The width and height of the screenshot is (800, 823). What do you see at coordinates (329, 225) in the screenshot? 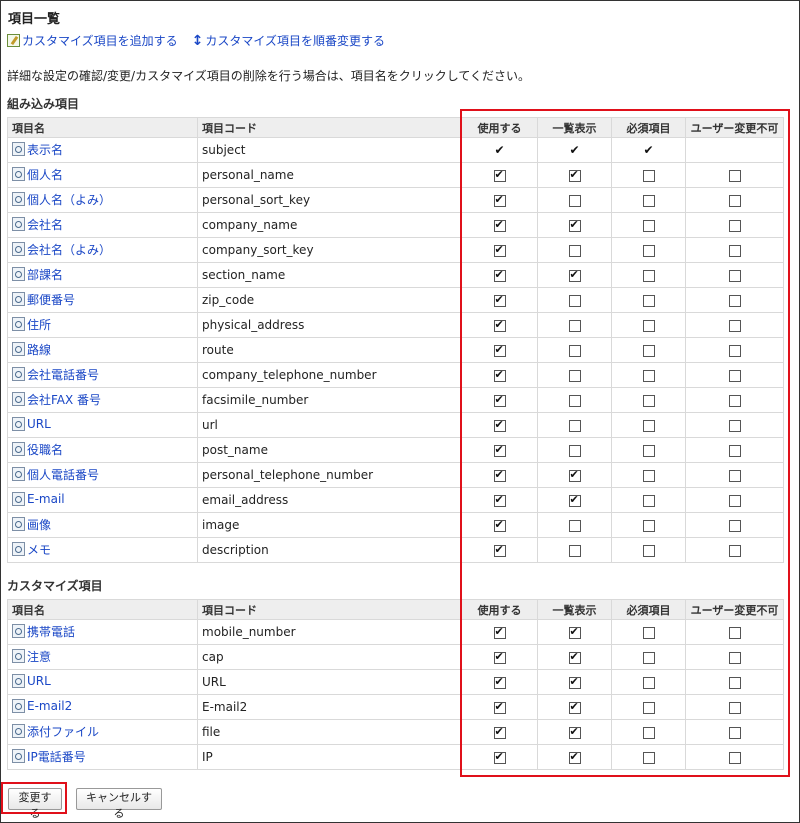
I see `item-code-cell: company_name` at bounding box center [329, 225].